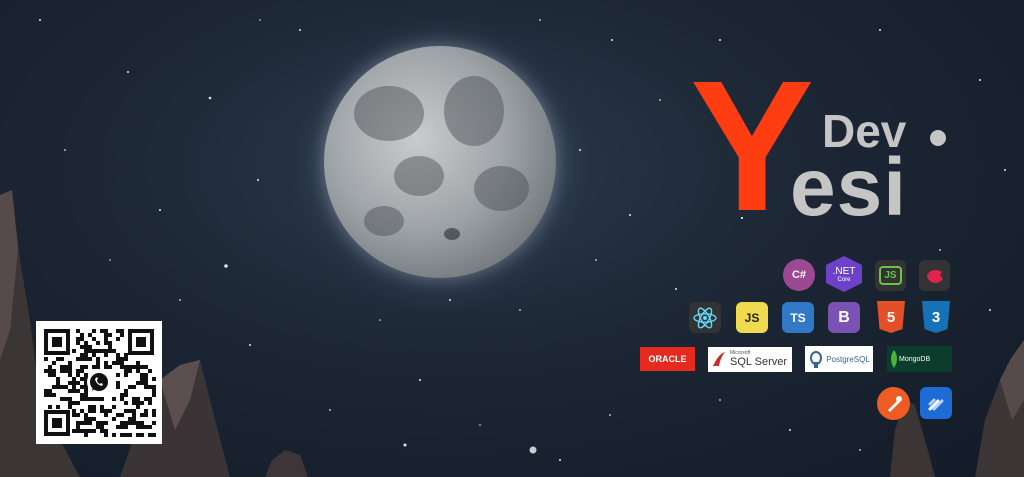  Describe the element at coordinates (893, 403) in the screenshot. I see `postman-icon` at that location.